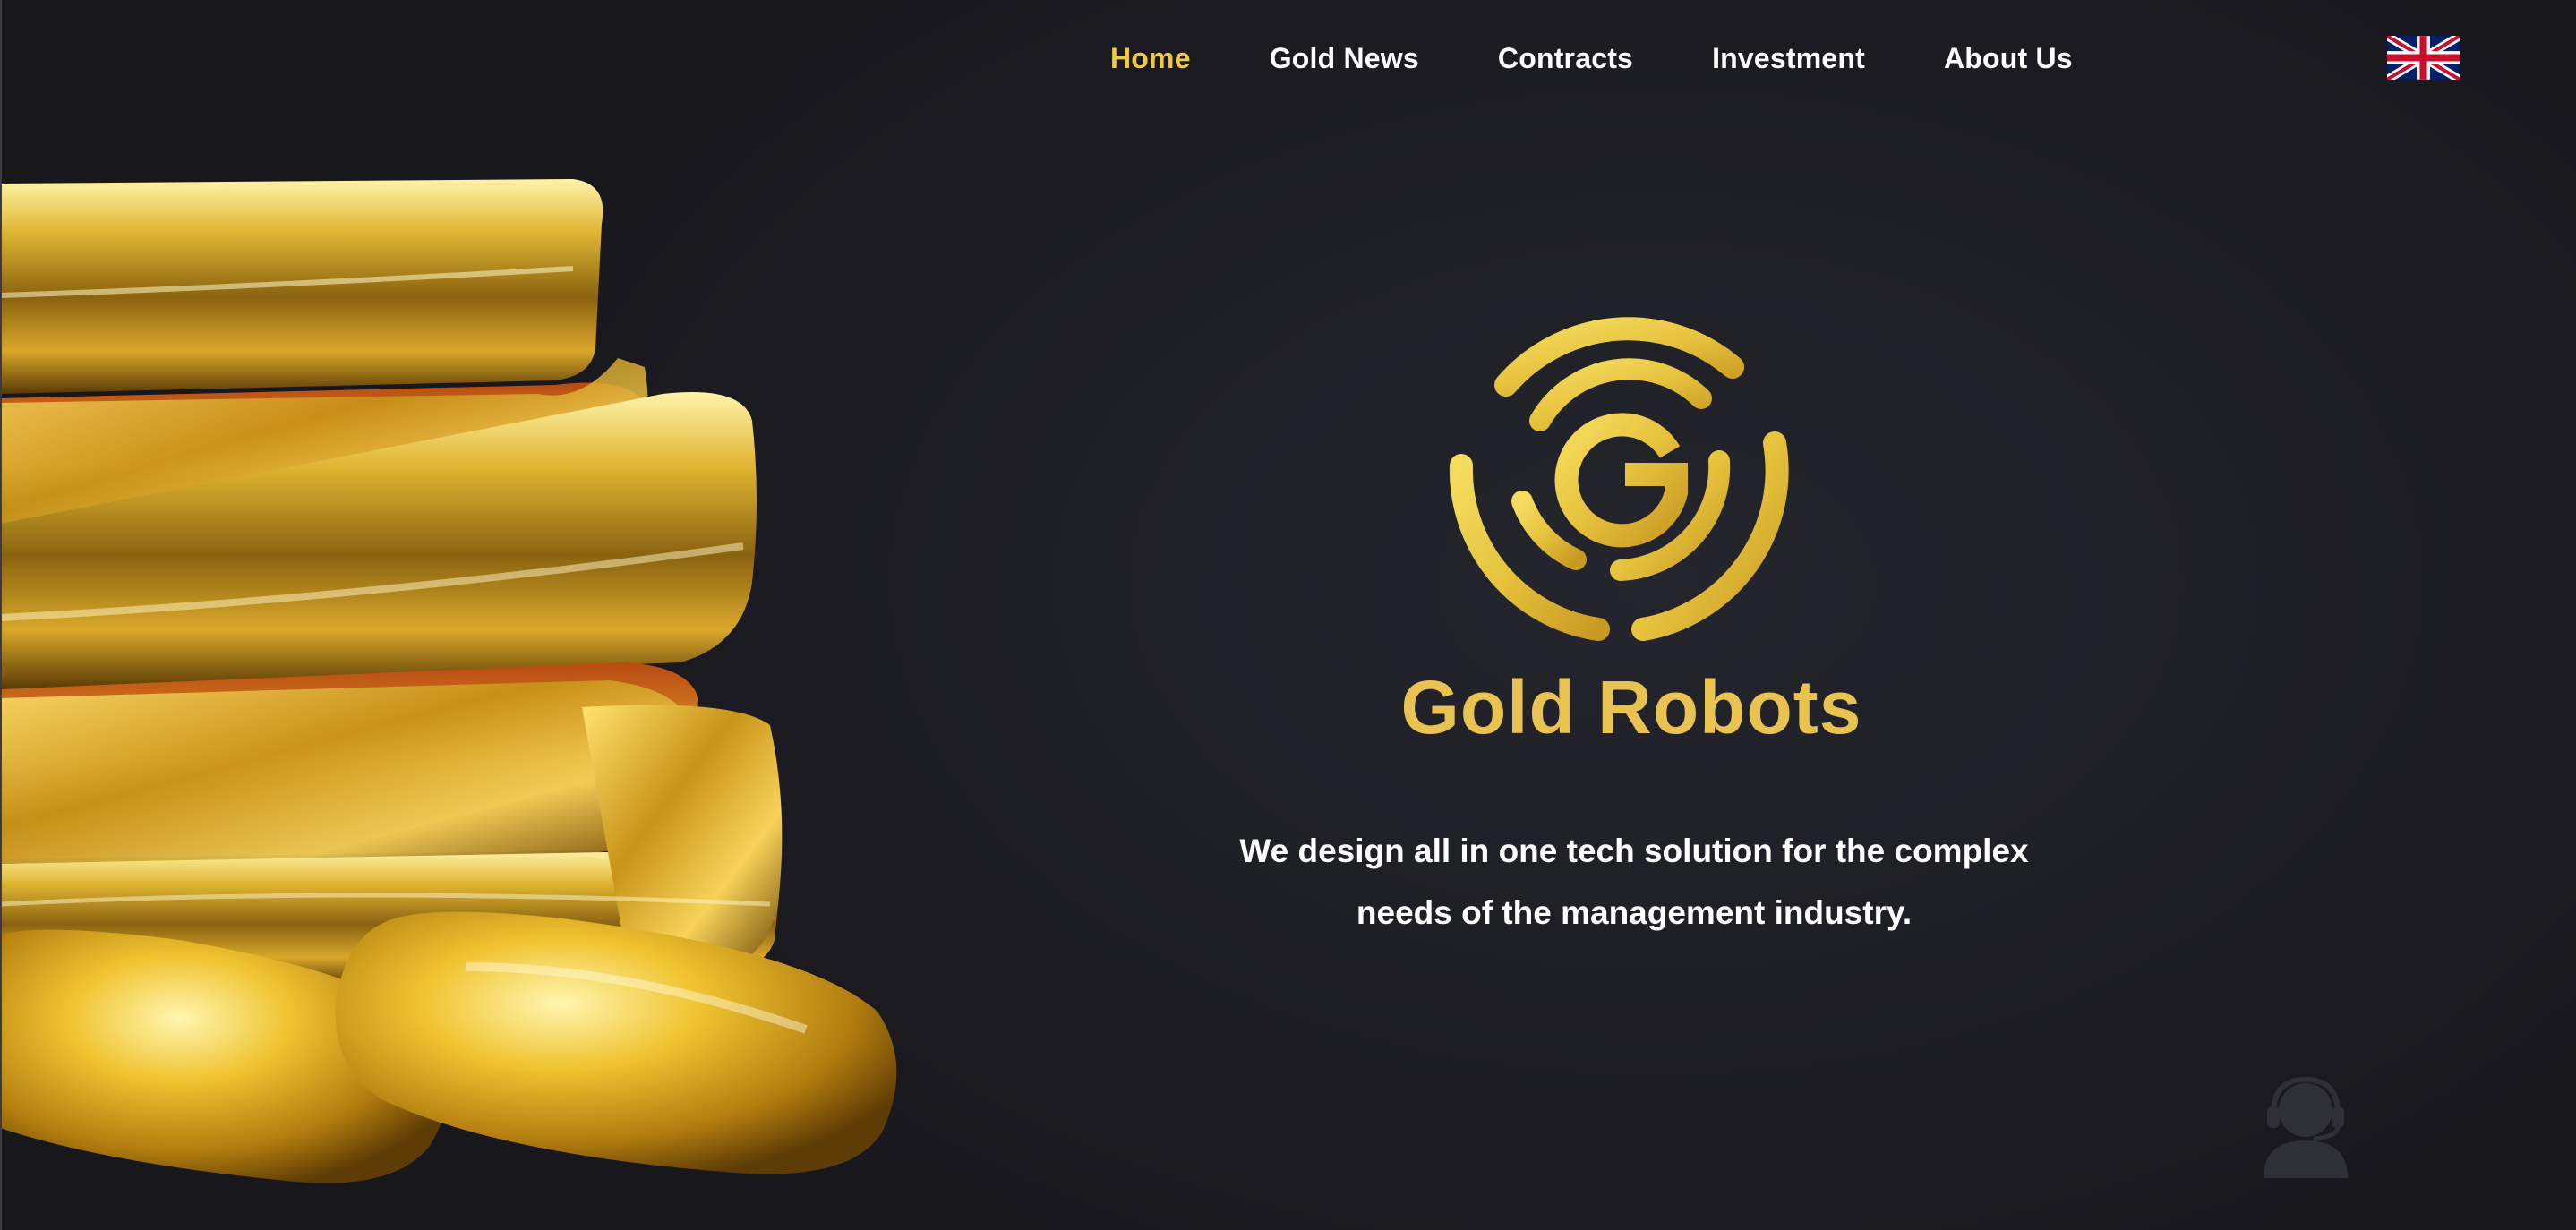 The image size is (2576, 1230). What do you see at coordinates (1788, 59) in the screenshot?
I see `nav-item-investment: Investment` at bounding box center [1788, 59].